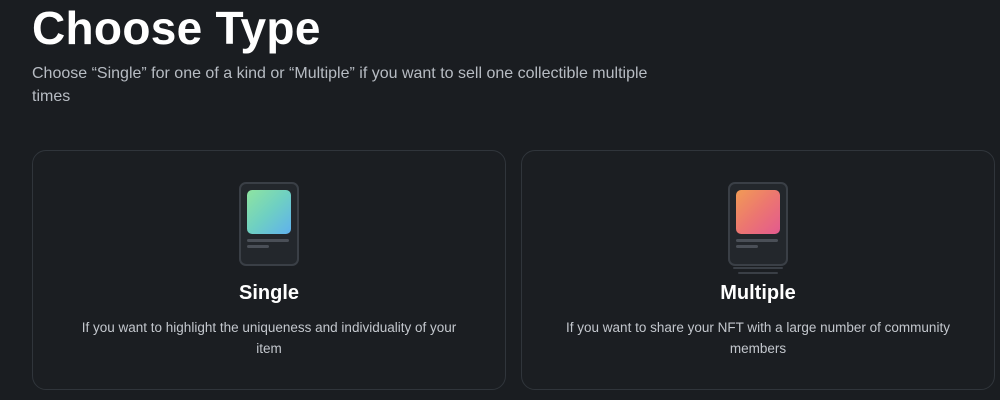 The image size is (1000, 400). What do you see at coordinates (176, 28) in the screenshot?
I see `page-title: Choose Type` at bounding box center [176, 28].